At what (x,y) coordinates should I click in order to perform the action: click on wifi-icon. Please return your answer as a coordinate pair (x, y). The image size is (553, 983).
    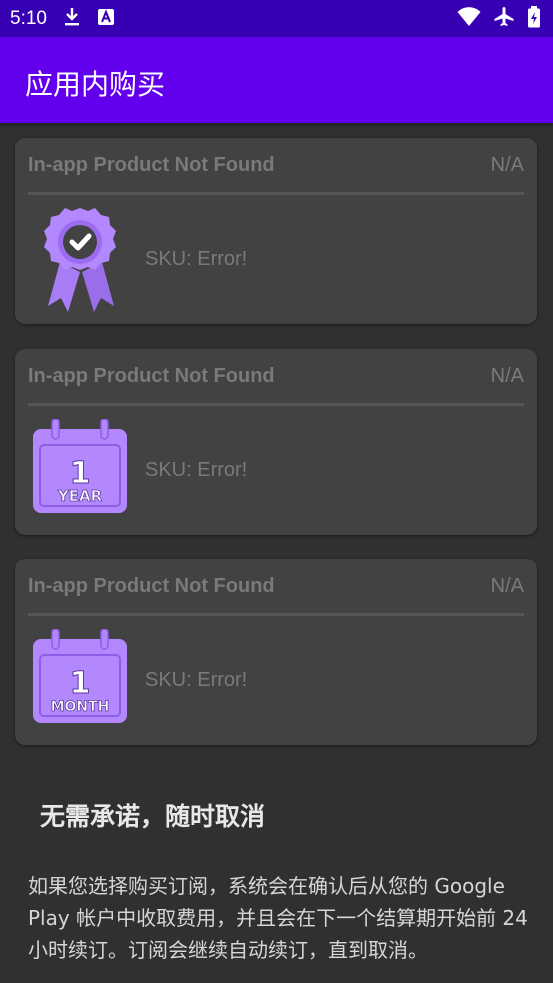
    Looking at the image, I should click on (469, 18).